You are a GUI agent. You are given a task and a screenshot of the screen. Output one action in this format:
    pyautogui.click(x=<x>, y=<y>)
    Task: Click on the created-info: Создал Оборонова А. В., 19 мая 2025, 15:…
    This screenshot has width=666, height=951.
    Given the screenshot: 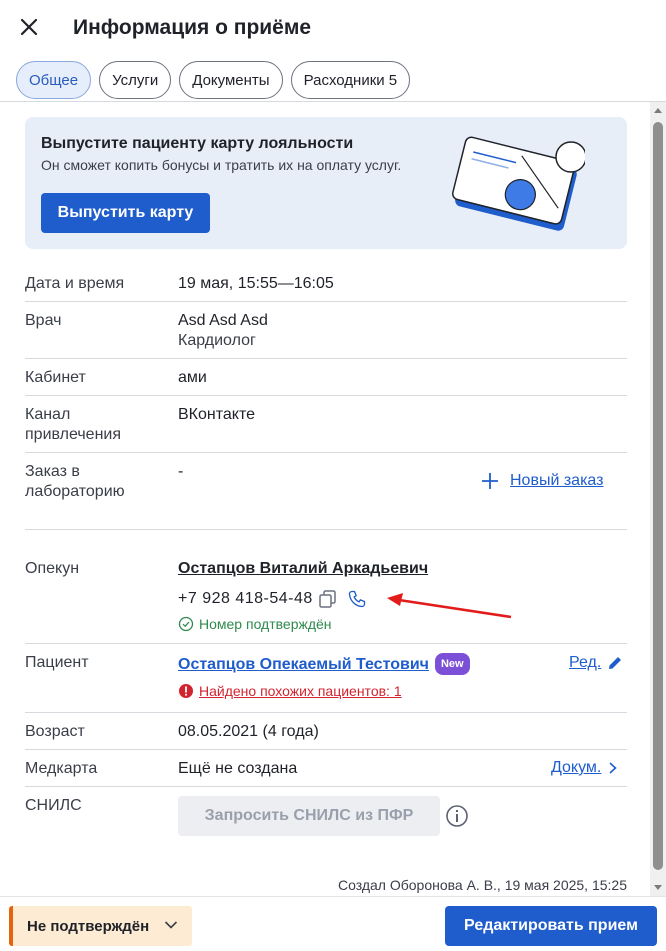 What is the action you would take?
    pyautogui.click(x=482, y=885)
    